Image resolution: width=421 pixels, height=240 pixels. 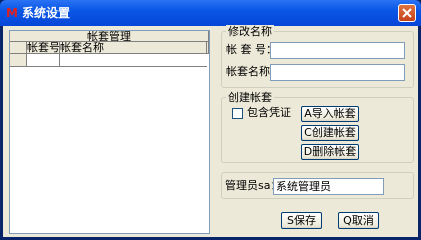 I want to click on window-title: 系统设置, so click(x=46, y=13).